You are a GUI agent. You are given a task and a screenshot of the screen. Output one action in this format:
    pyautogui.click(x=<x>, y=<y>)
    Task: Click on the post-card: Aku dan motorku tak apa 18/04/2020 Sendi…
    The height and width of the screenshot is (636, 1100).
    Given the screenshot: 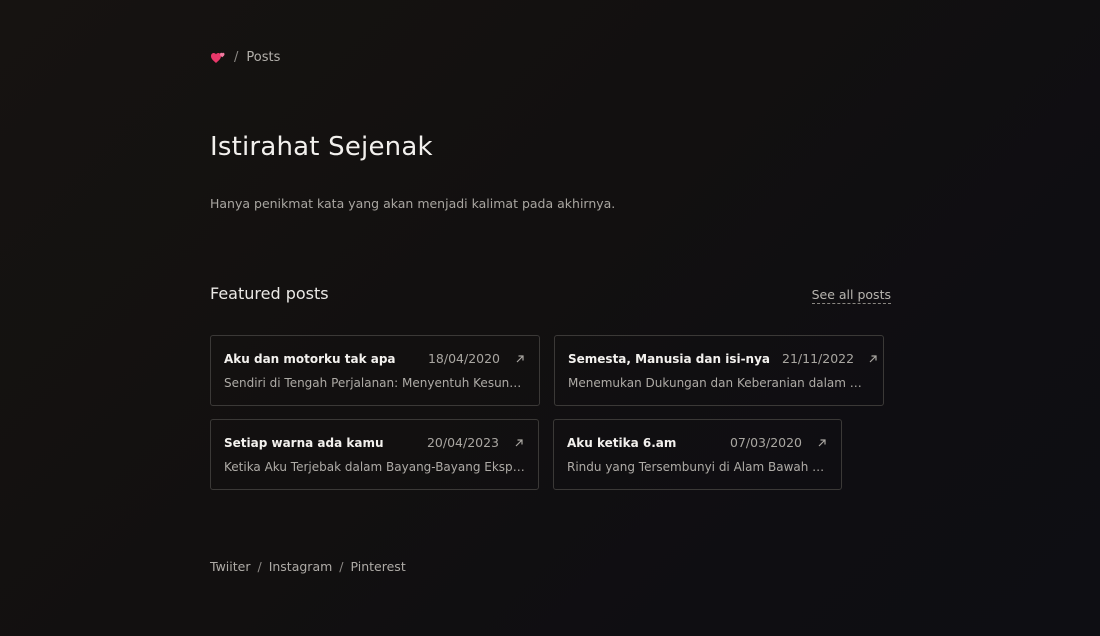 What is the action you would take?
    pyautogui.click(x=375, y=370)
    